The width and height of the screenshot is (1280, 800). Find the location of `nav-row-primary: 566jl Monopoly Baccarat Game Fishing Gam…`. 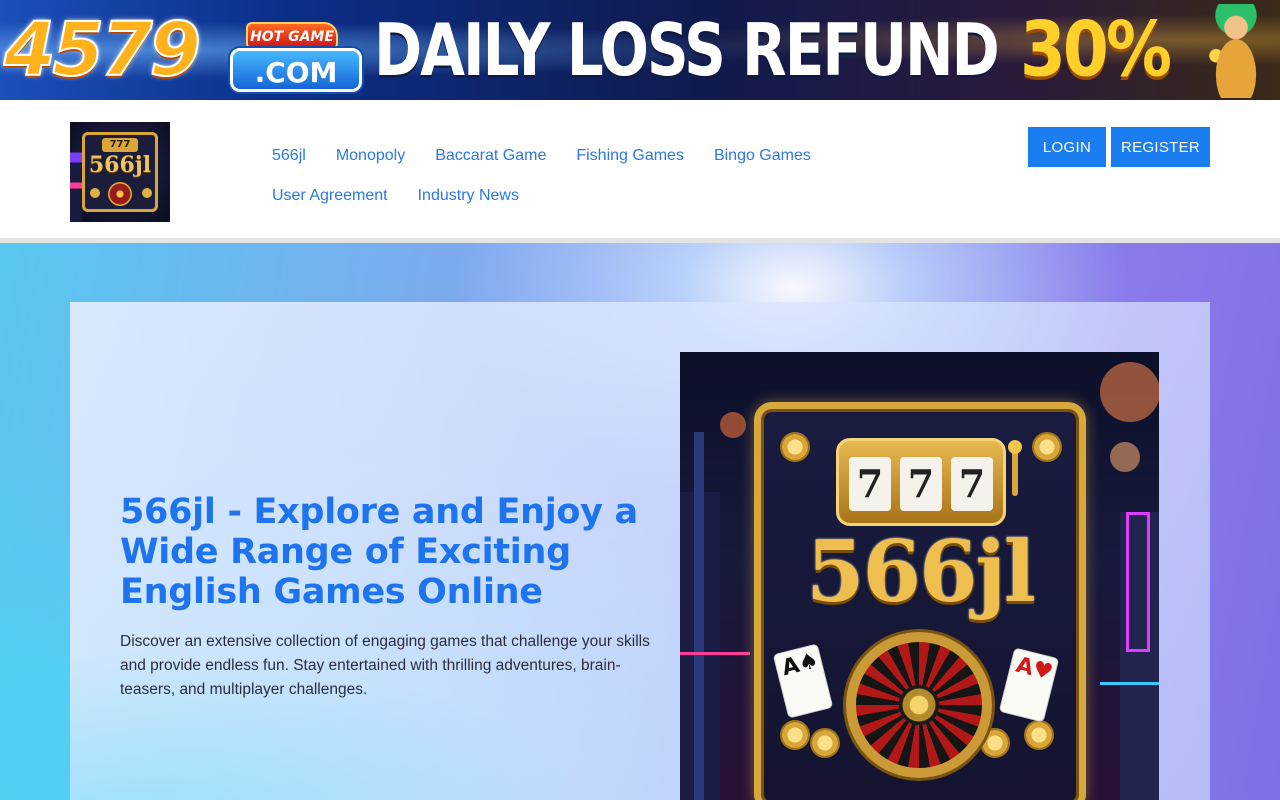

nav-row-primary: 566jl Monopoly Baccarat Game Fishing Gam… is located at coordinates (572, 156).